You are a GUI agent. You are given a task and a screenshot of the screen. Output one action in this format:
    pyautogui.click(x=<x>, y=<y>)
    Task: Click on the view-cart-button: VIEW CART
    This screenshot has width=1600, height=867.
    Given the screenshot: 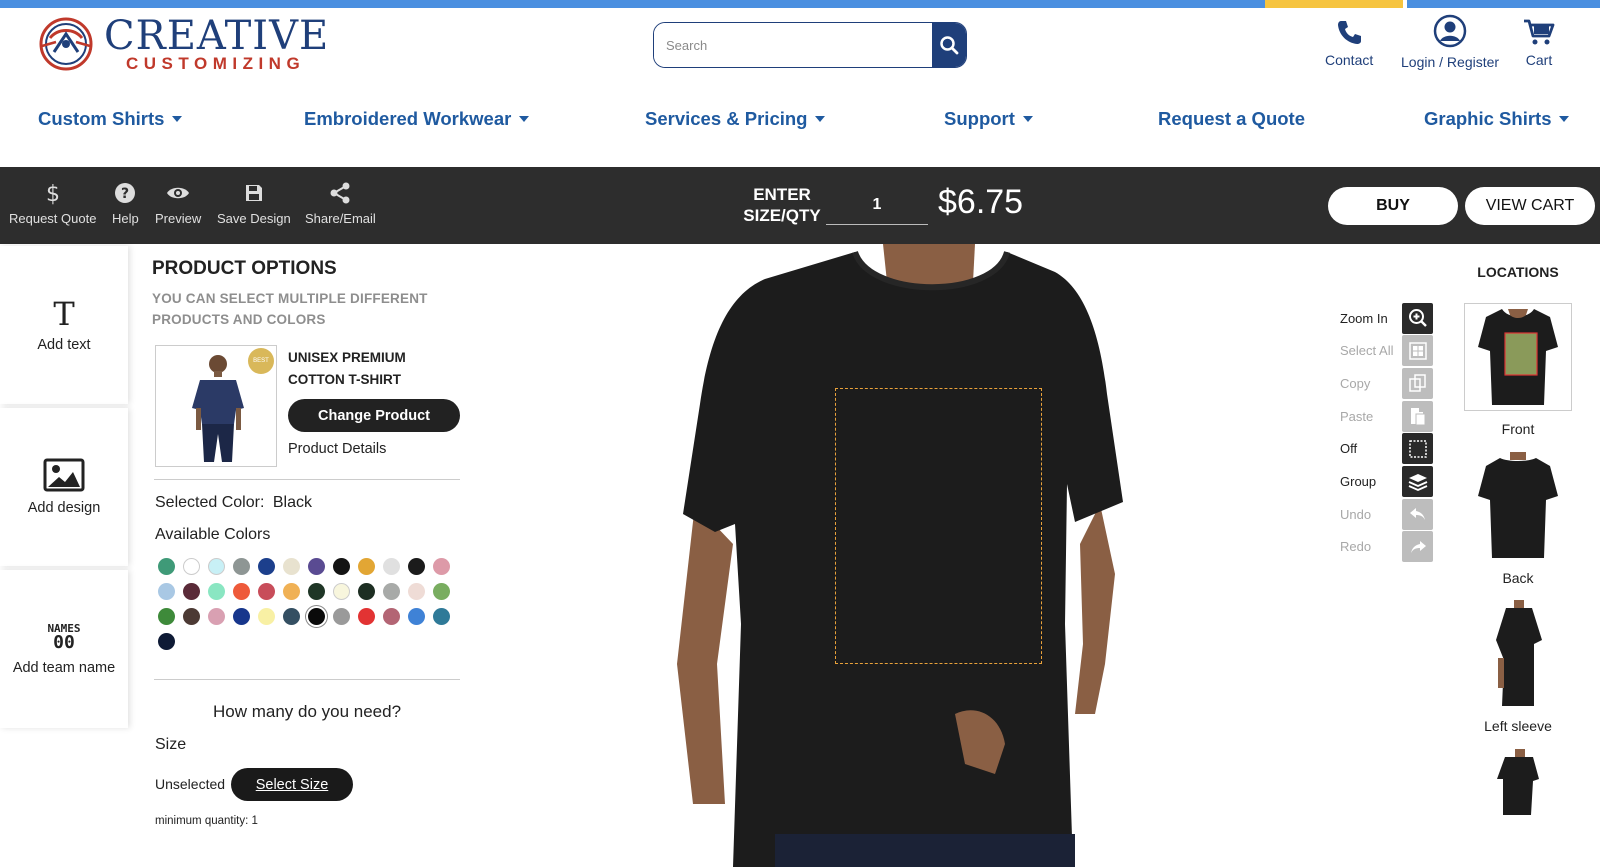 What is the action you would take?
    pyautogui.click(x=1530, y=206)
    